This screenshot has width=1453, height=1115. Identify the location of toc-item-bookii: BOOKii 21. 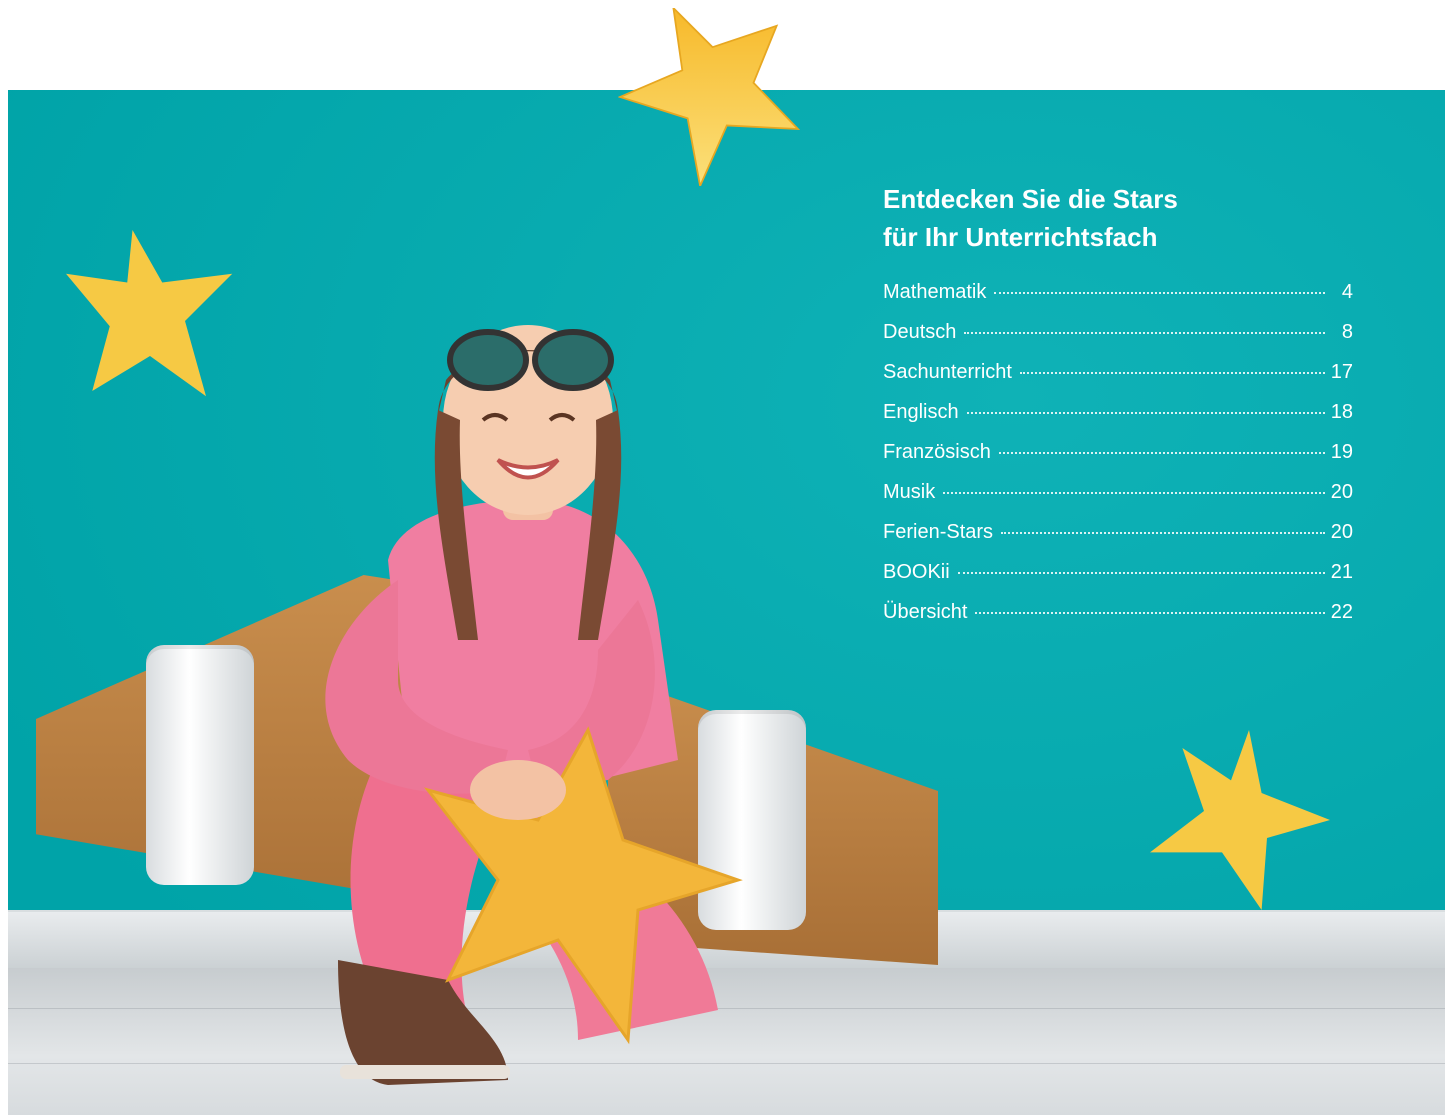
(1118, 581).